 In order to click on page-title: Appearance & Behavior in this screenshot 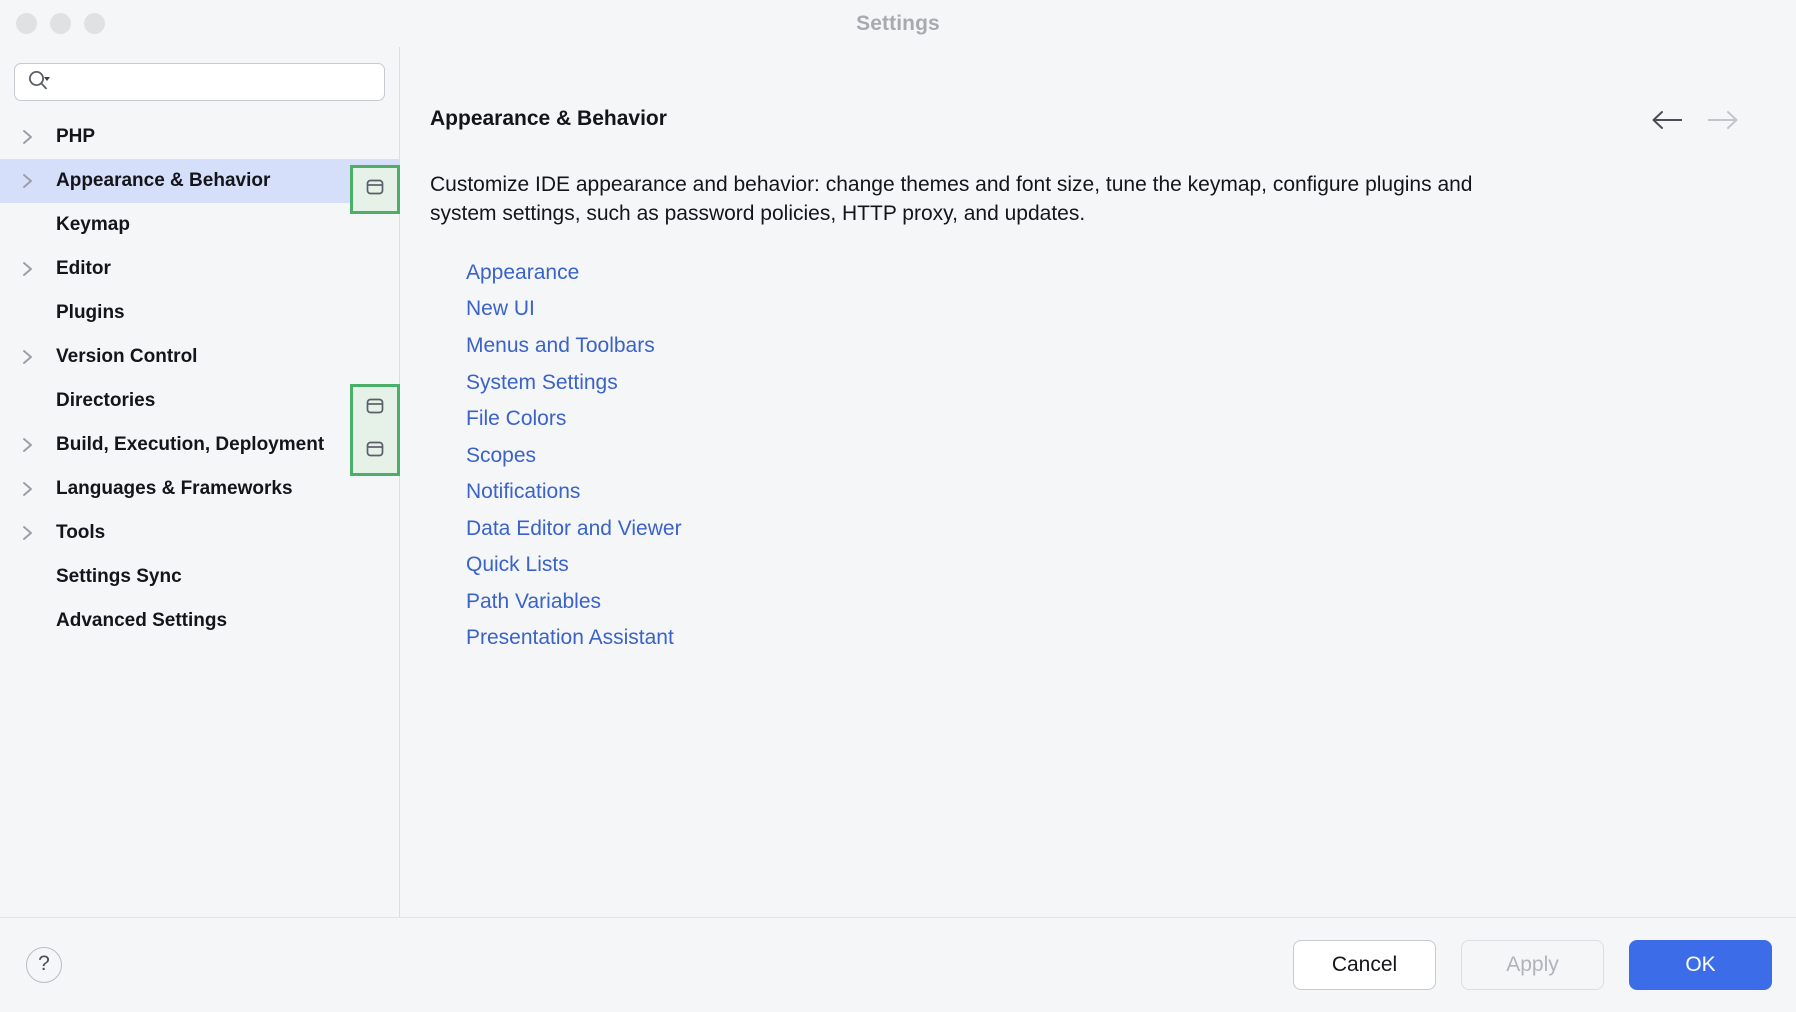, I will do `click(548, 118)`.